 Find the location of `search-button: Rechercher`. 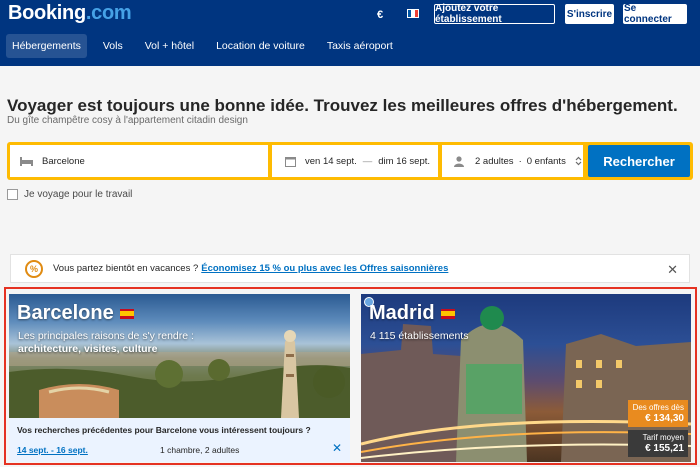

search-button: Rechercher is located at coordinates (639, 161).